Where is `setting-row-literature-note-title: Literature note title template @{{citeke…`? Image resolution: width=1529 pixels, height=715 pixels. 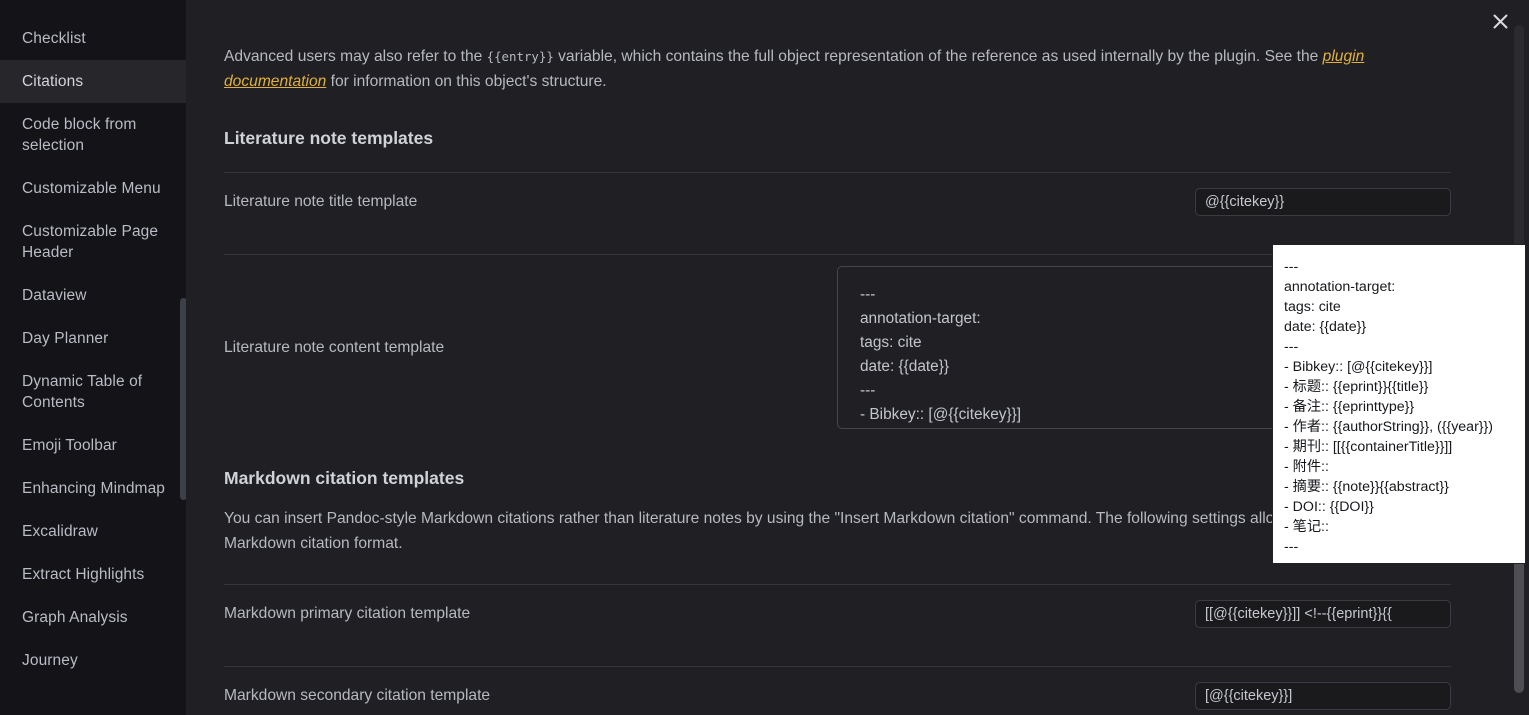 setting-row-literature-note-title: Literature note title template @{{citeke… is located at coordinates (837, 202).